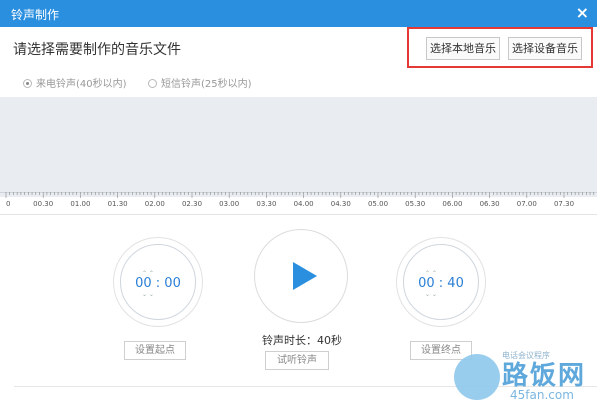 Image resolution: width=597 pixels, height=405 pixels. What do you see at coordinates (489, 204) in the screenshot?
I see `ruler-tick-label: 06.30` at bounding box center [489, 204].